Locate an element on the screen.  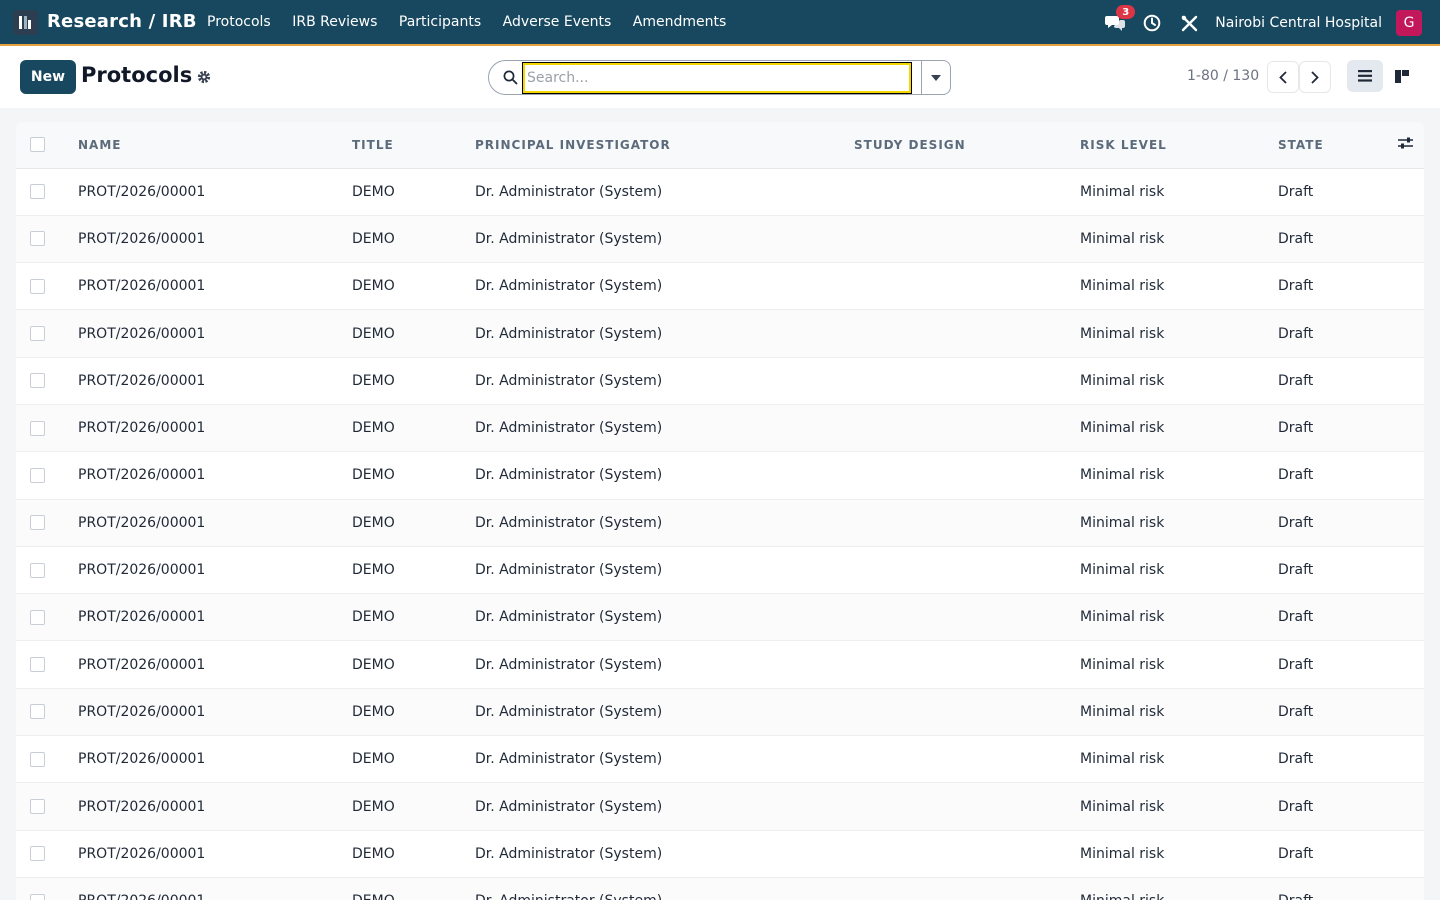
company-switcher: Nairobi Central Hospital is located at coordinates (1298, 23).